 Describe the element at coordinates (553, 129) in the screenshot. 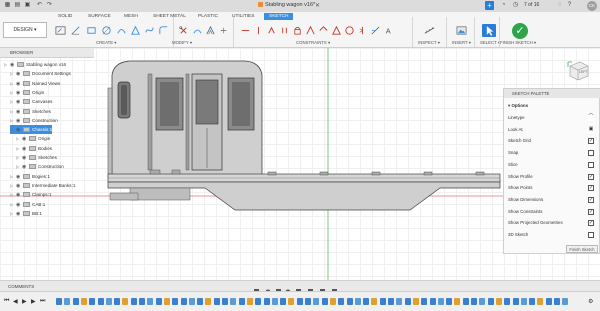

I see `palette-option: Look At ▣` at that location.